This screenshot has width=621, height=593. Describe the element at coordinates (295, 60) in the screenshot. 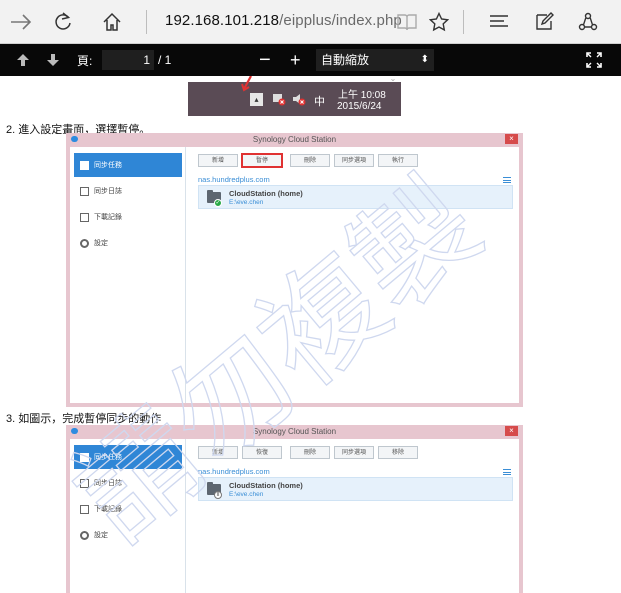

I see `zoom-in-button: +` at that location.